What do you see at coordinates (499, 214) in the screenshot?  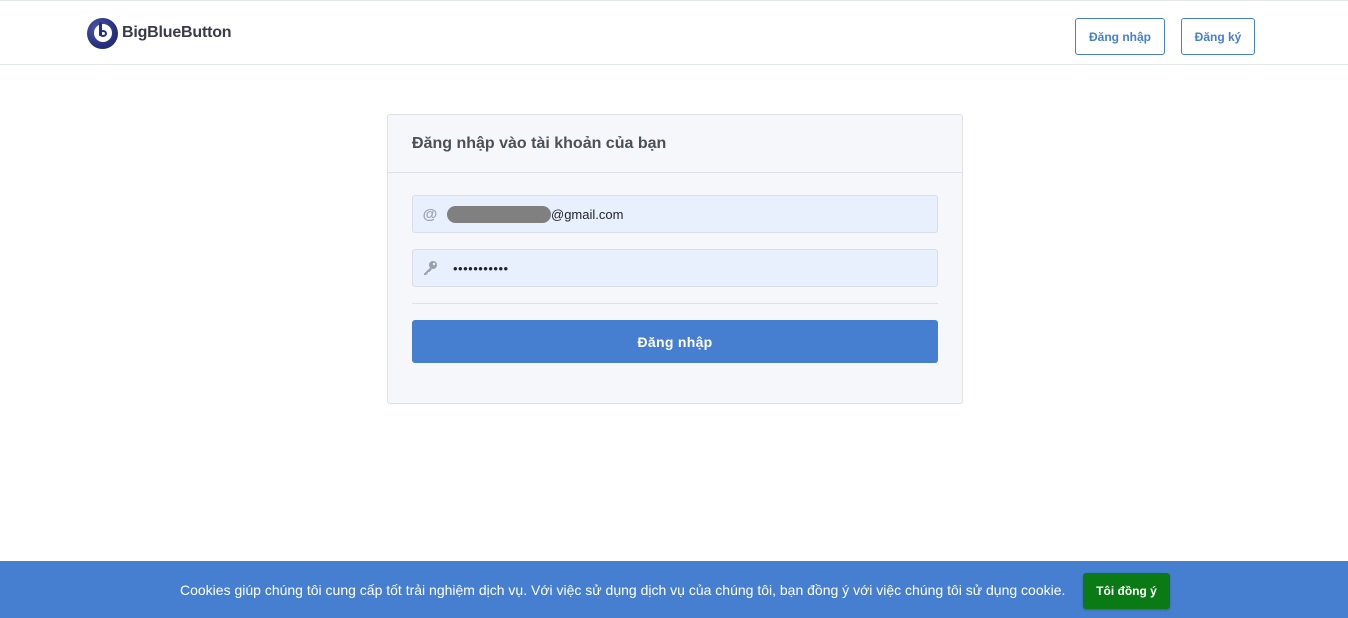 I see `redacted-email-part` at bounding box center [499, 214].